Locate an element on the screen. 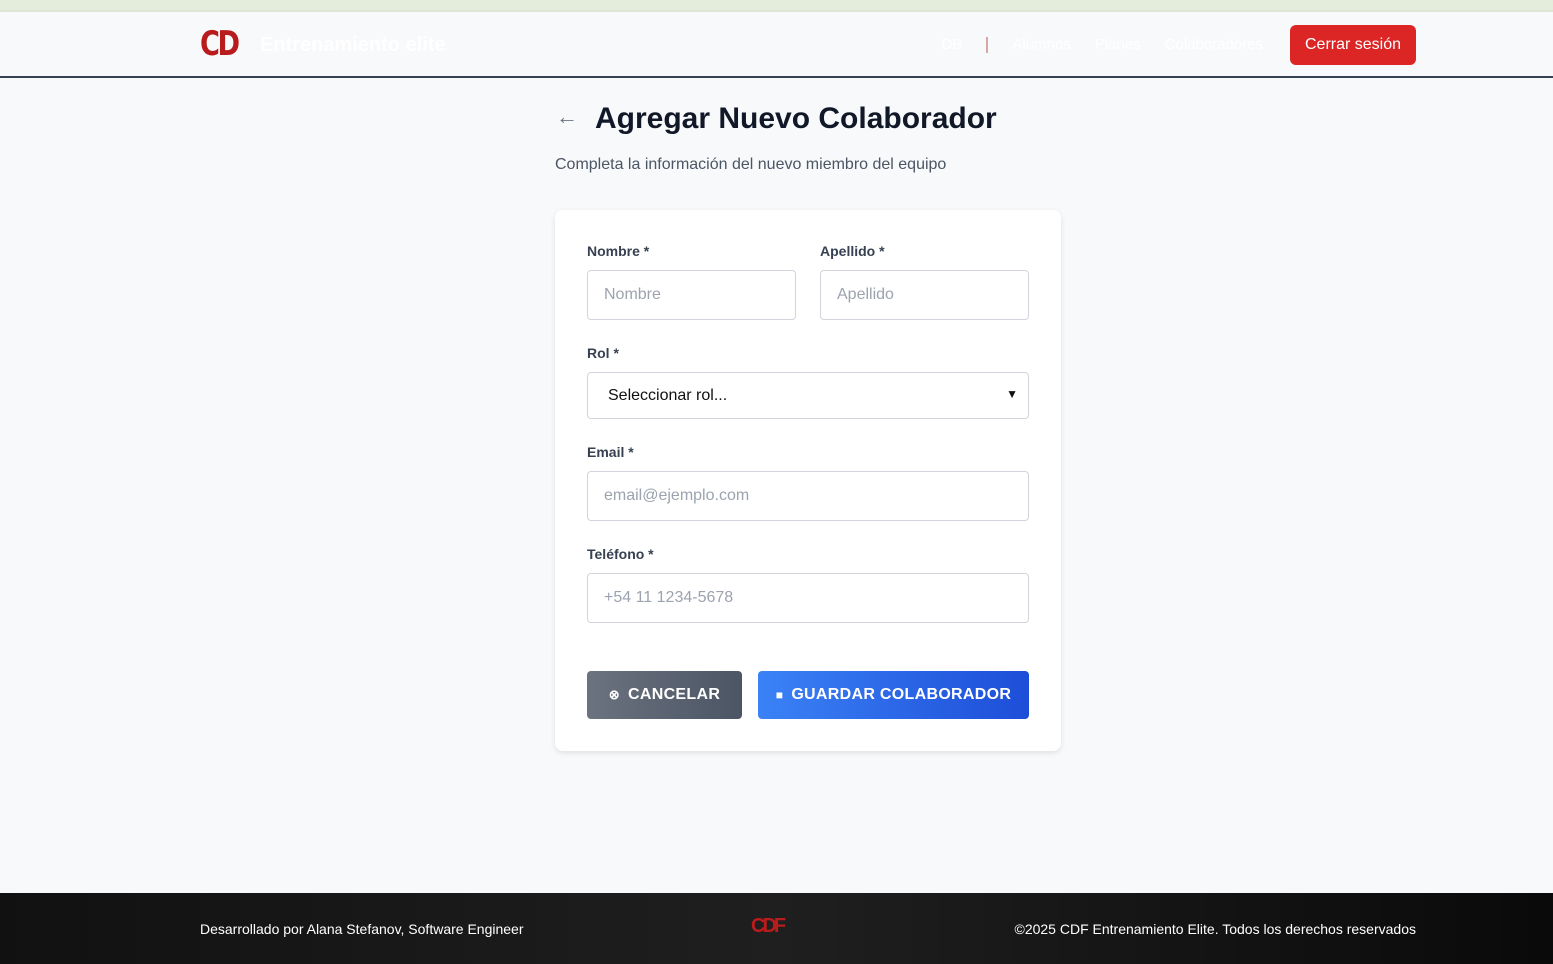  nombre-label: Nombre * is located at coordinates (618, 251).